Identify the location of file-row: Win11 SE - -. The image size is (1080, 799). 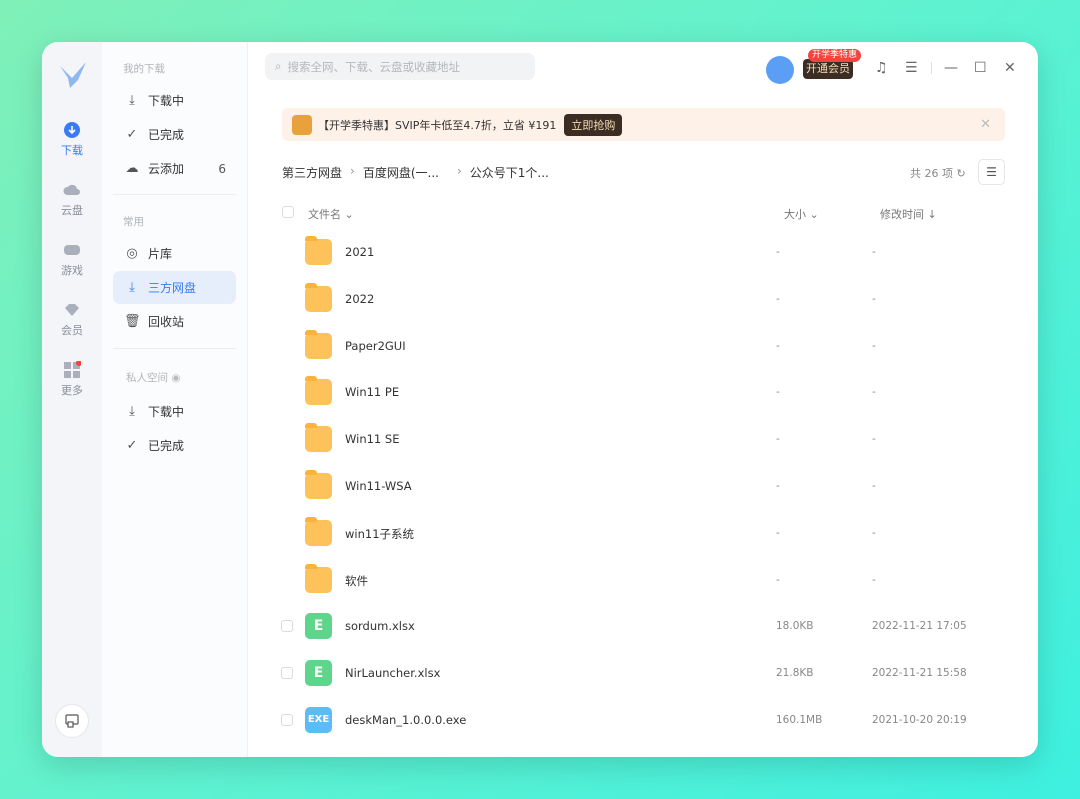
(643, 439).